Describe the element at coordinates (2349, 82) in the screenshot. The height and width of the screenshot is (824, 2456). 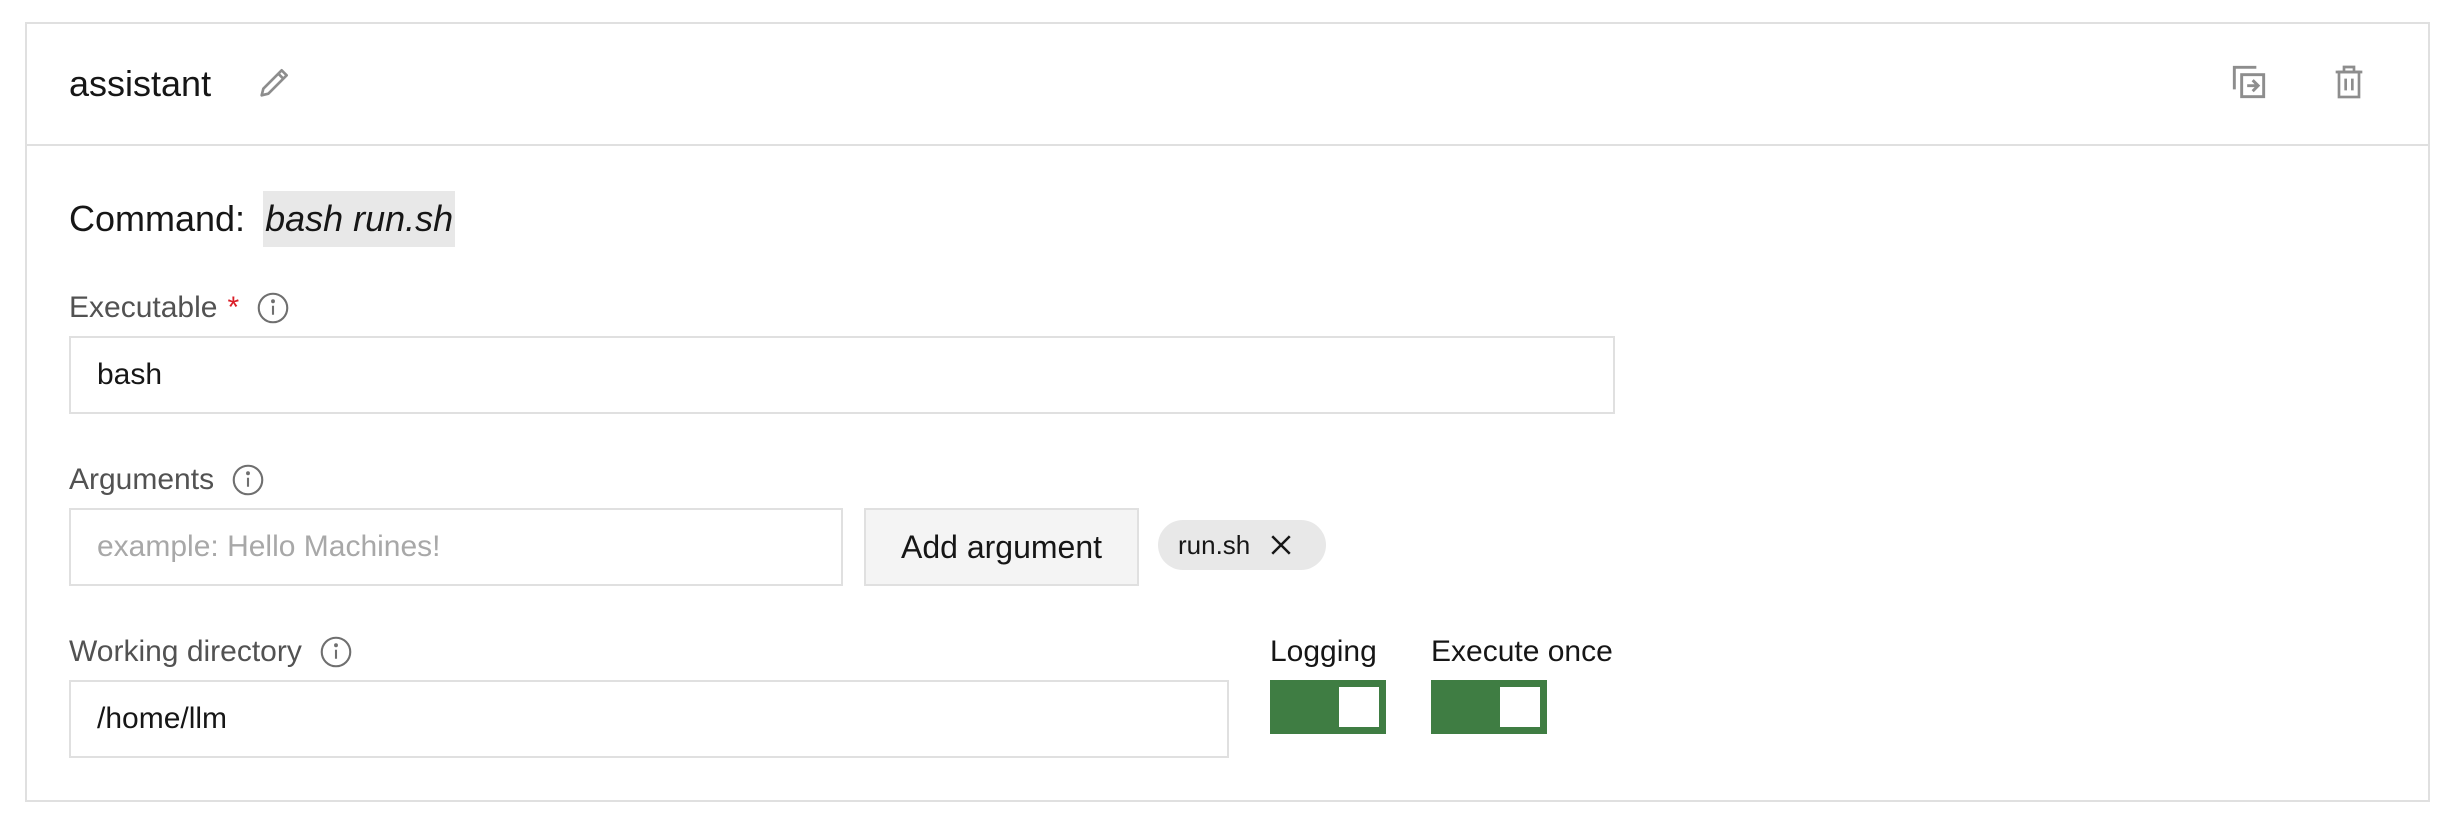
I see `trash-icon` at that location.